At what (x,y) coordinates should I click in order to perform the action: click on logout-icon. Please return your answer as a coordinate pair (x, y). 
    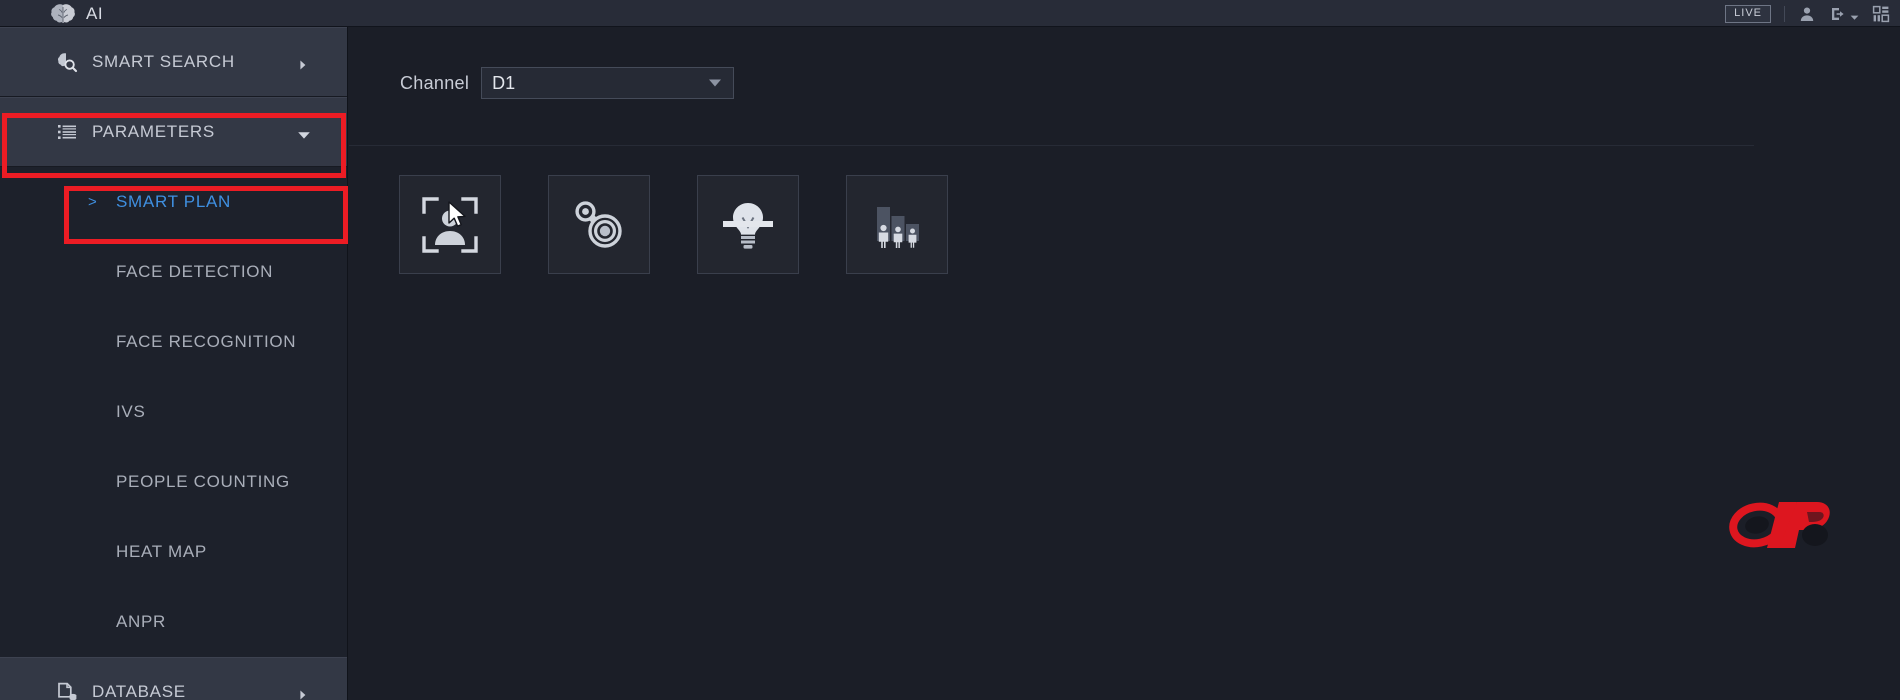
    Looking at the image, I should click on (1838, 14).